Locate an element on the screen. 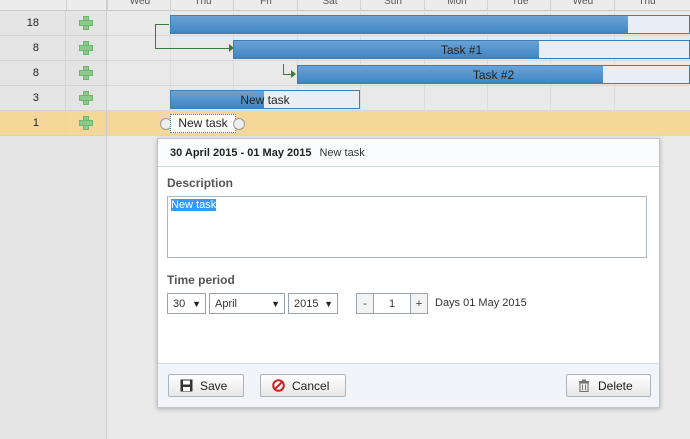 Image resolution: width=690 pixels, height=439 pixels. link-handle-icon is located at coordinates (239, 124).